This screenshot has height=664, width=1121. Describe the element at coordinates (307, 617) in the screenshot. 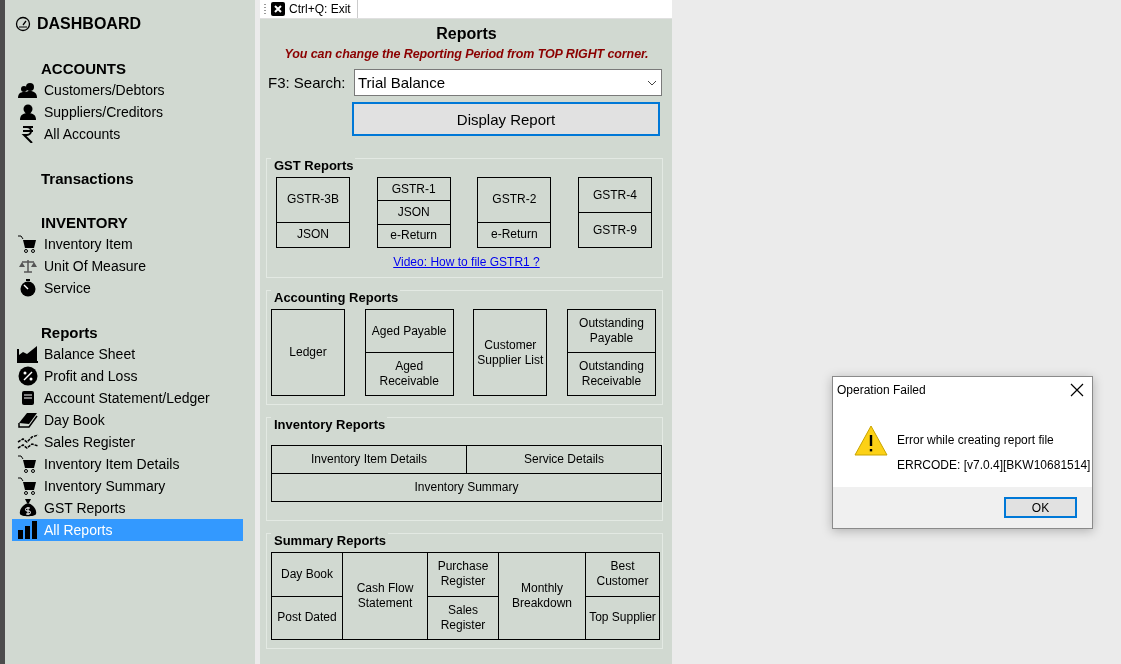

I see `report-button: Post Dated` at that location.